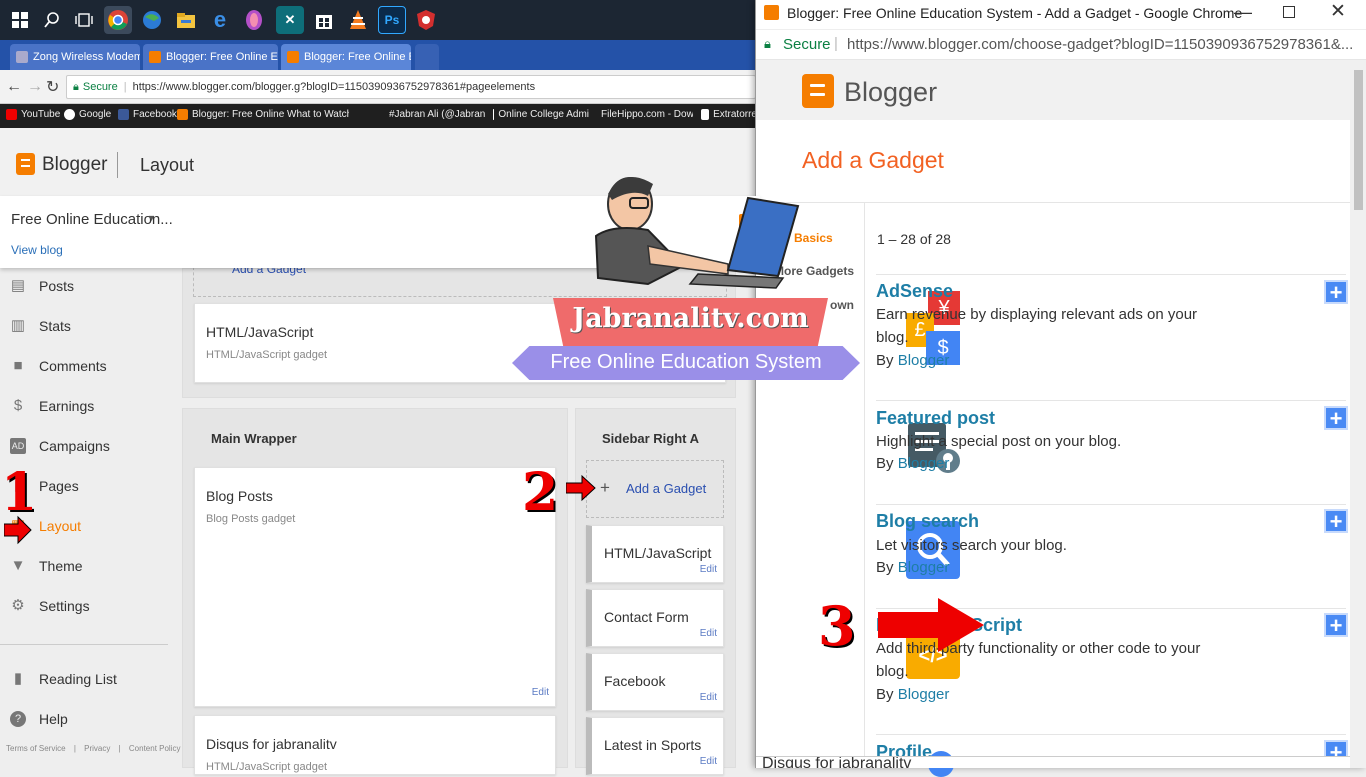 The width and height of the screenshot is (1366, 777). I want to click on nav-comments: ■ Comments, so click(58, 366).